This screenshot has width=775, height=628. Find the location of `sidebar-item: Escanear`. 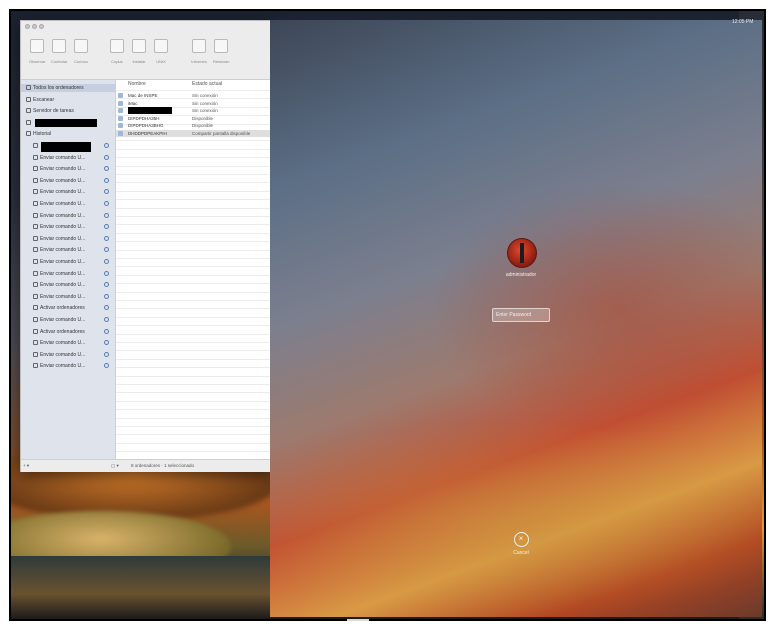

sidebar-item: Escanear is located at coordinates (68, 100).